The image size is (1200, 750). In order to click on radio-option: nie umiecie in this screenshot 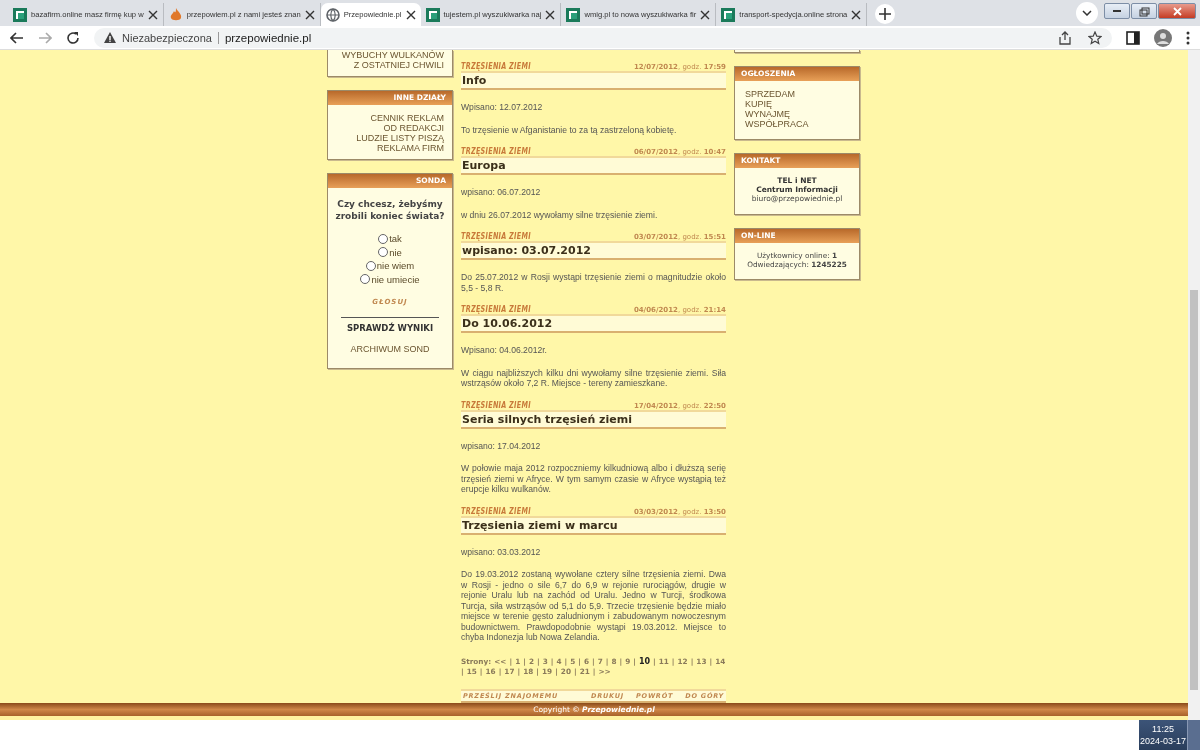, I will do `click(390, 279)`.